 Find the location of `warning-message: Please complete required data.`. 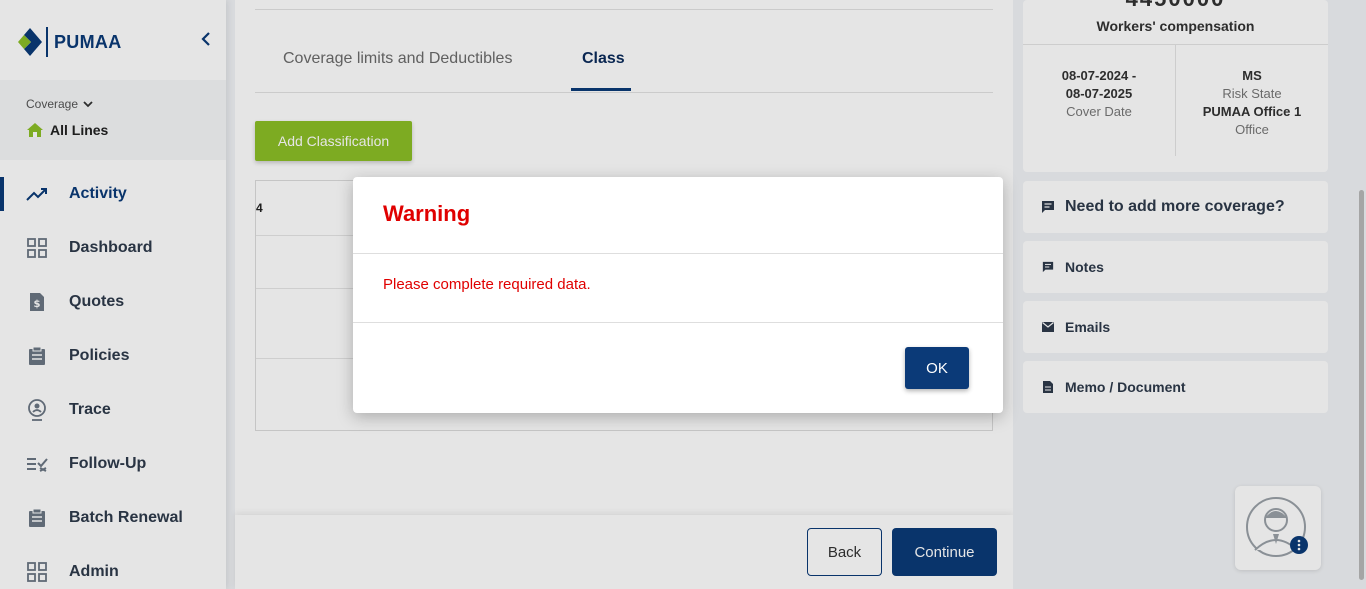

warning-message: Please complete required data. is located at coordinates (487, 284).